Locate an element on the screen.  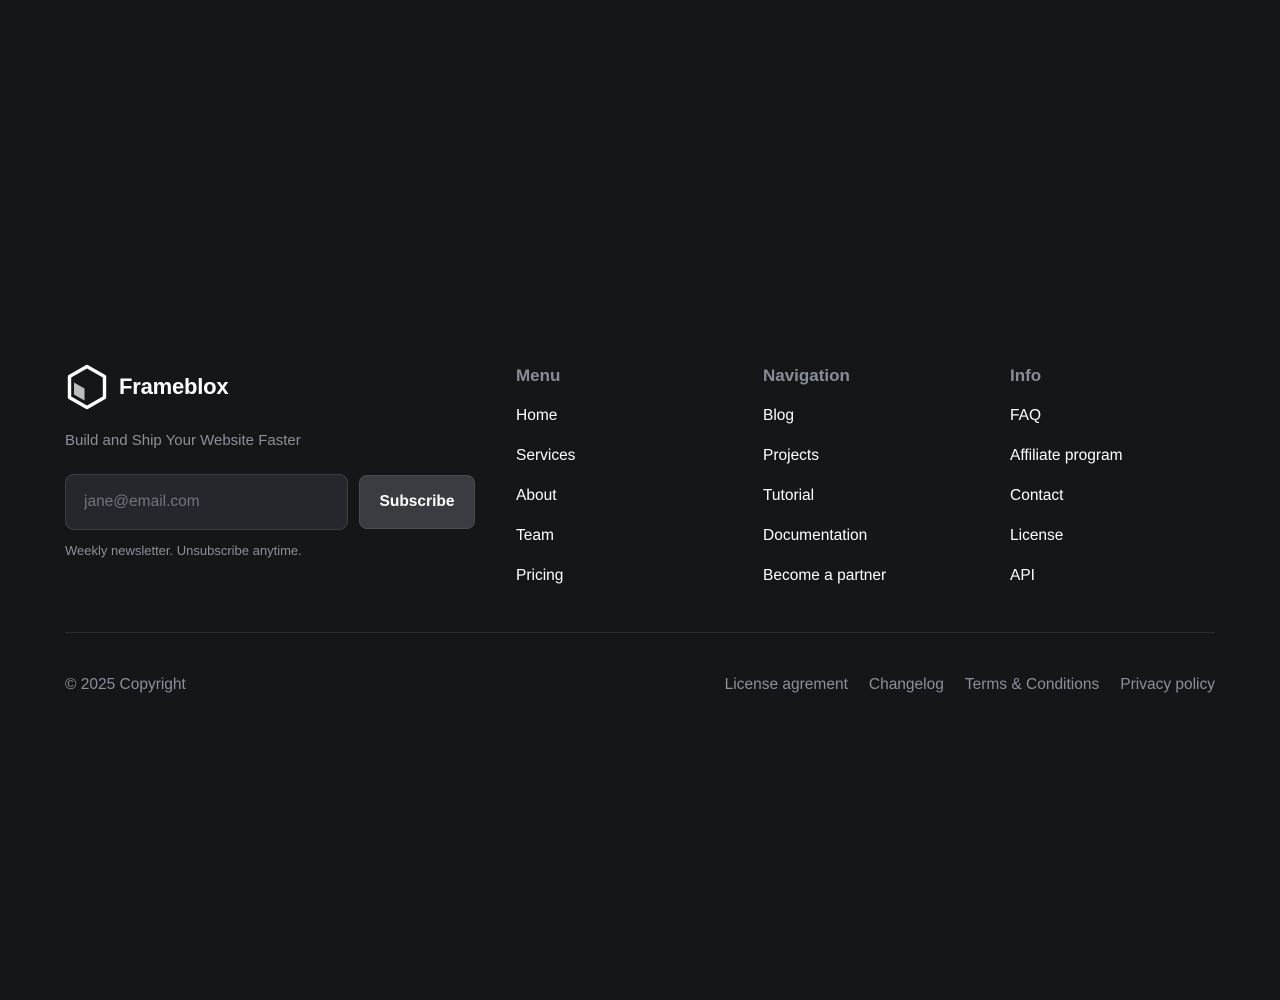
list-item: Pricing is located at coordinates (545, 586).